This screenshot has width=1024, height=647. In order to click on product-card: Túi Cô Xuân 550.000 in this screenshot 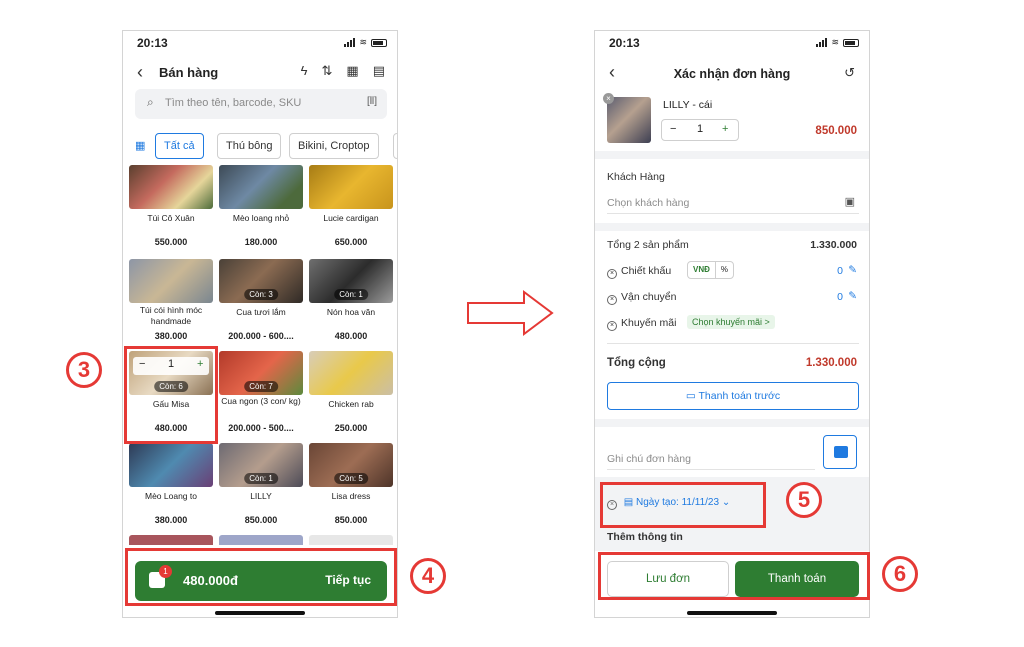, I will do `click(171, 208)`.